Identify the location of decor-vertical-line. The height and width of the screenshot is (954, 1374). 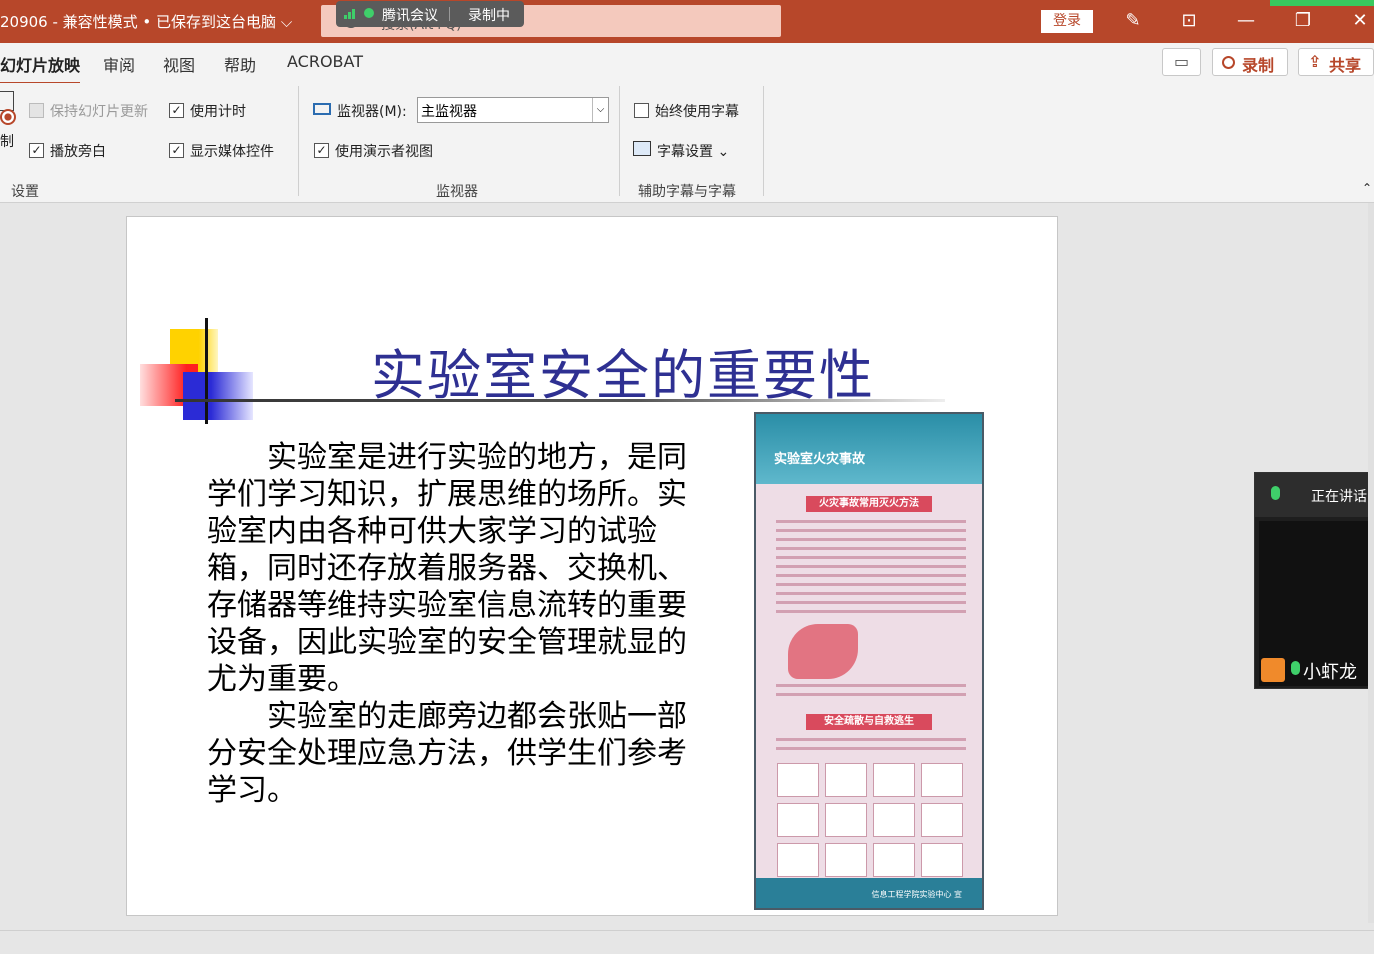
(206, 371).